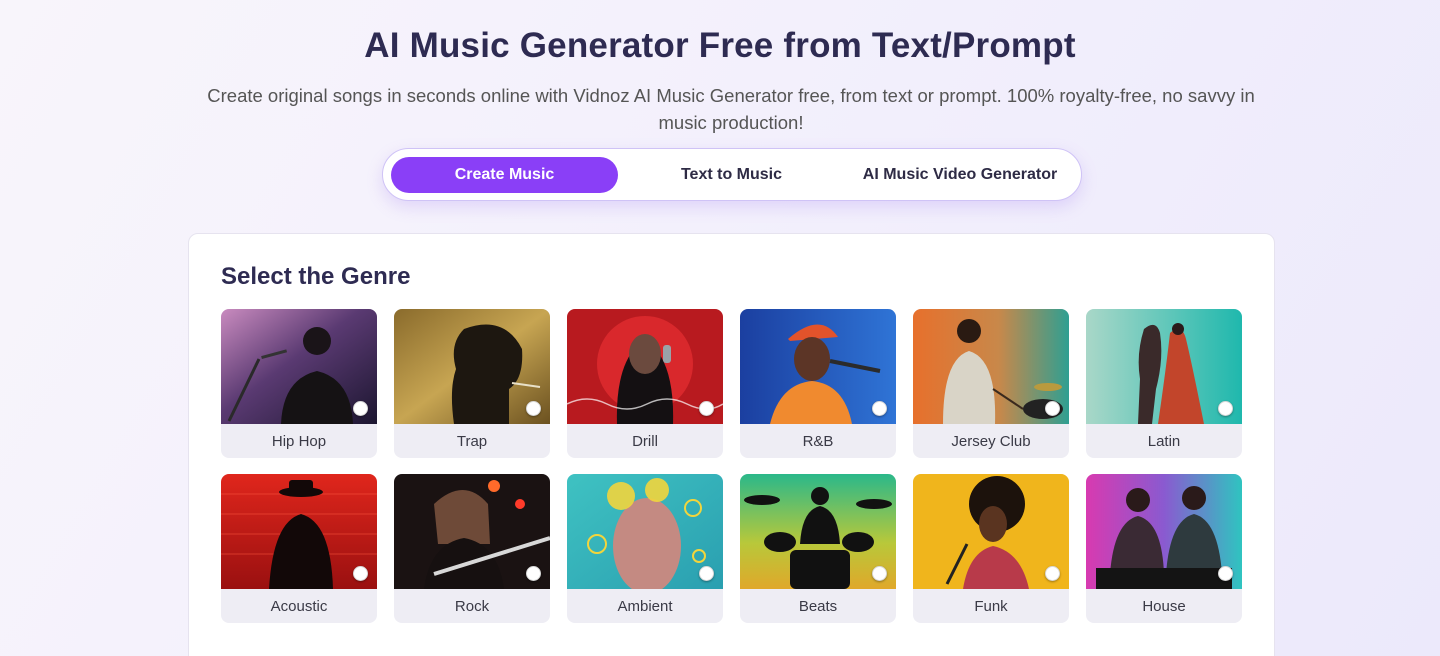  What do you see at coordinates (360, 408) in the screenshot?
I see `genre-radio-hip-hop` at bounding box center [360, 408].